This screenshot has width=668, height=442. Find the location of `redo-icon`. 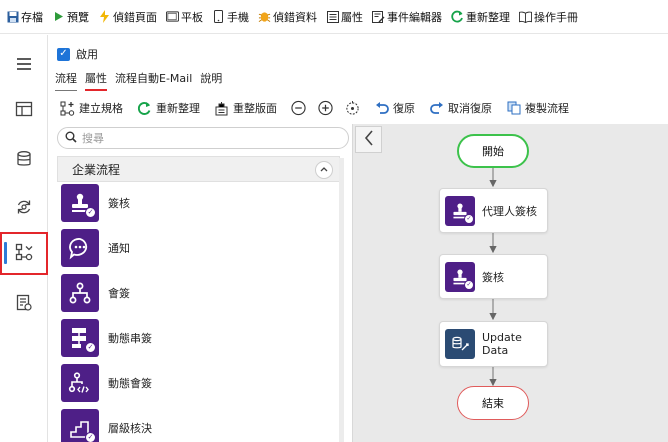

redo-icon is located at coordinates (436, 108).